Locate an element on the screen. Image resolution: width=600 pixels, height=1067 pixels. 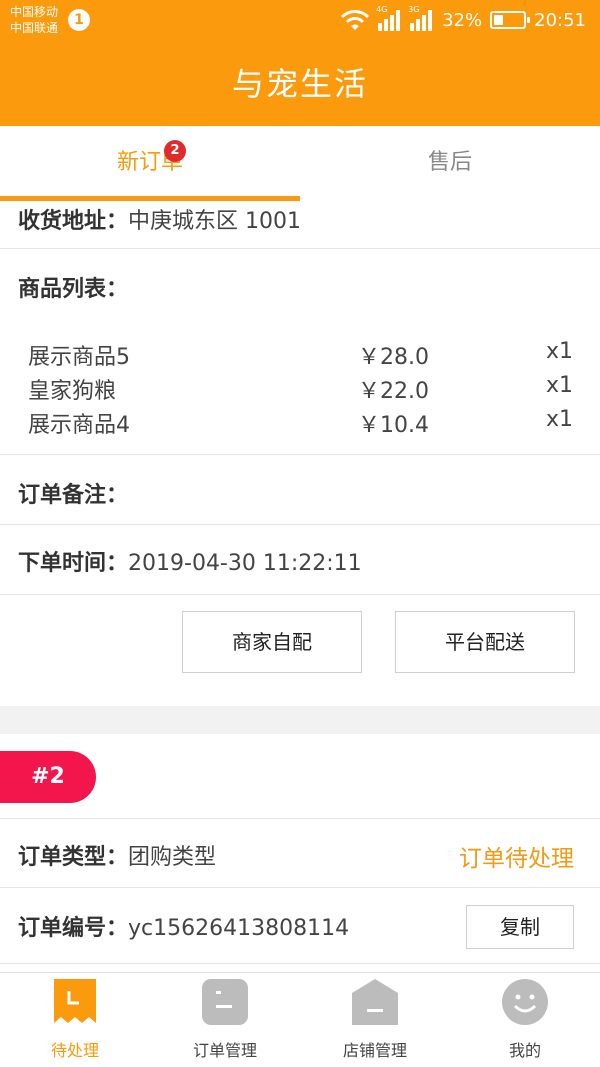
order-number-tag: #2 is located at coordinates (48, 777).